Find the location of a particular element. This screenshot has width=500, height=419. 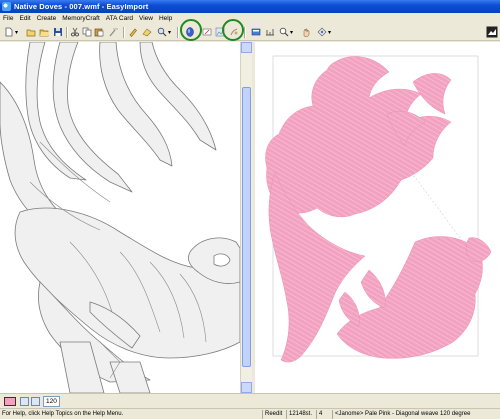

open-icon is located at coordinates (31, 32).